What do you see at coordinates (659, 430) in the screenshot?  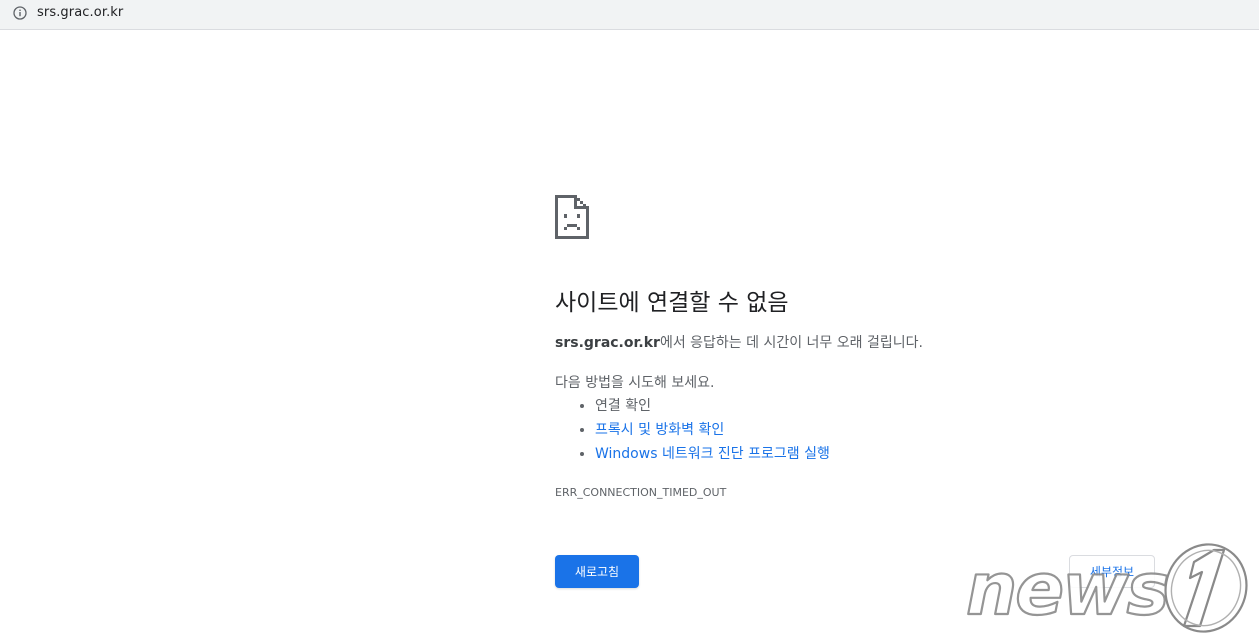 I see `proxy-firewall-link: 프록시 및 방화벽 확인` at bounding box center [659, 430].